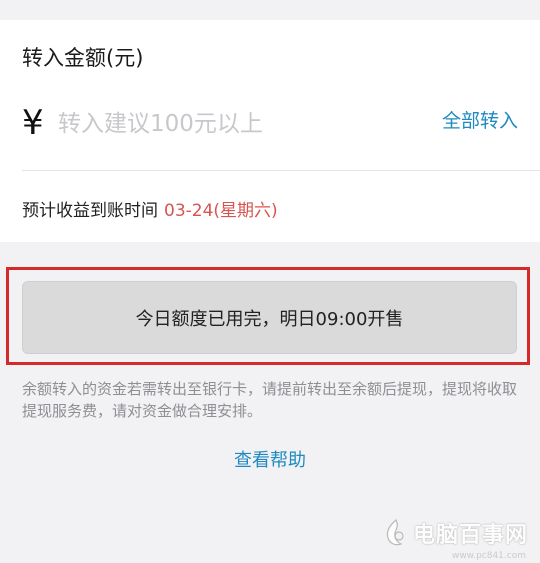 This screenshot has height=563, width=540. I want to click on transfer-amount-title: 转入金额(元), so click(83, 58).